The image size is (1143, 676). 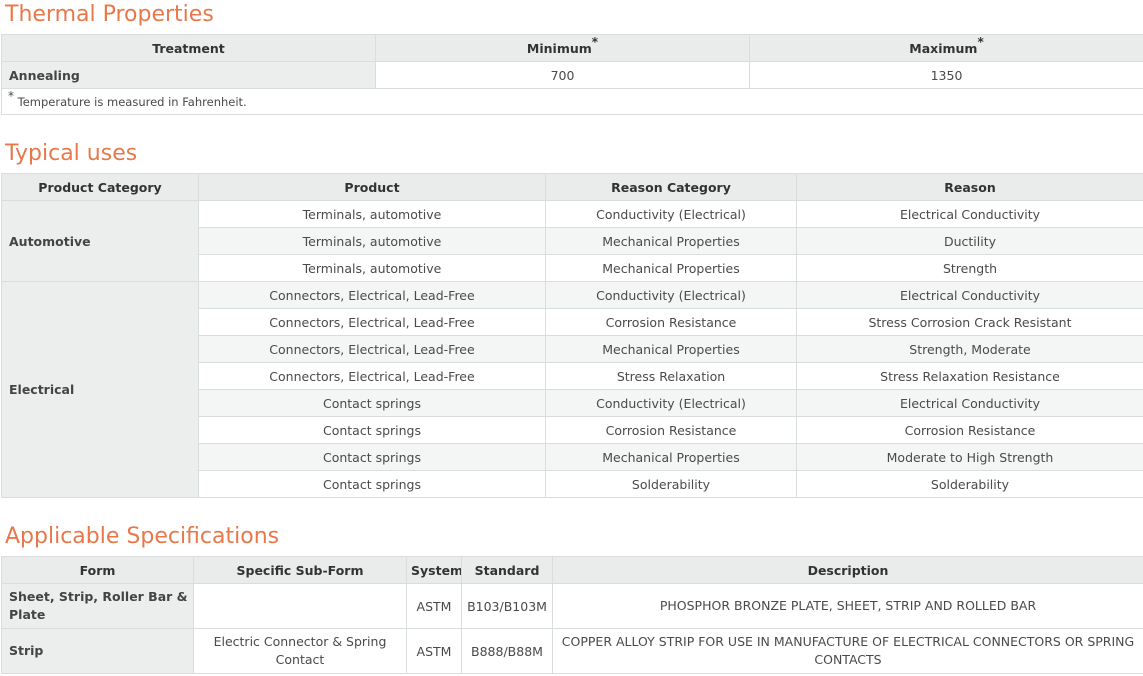 What do you see at coordinates (507, 606) in the screenshot?
I see `standard-cell: B103/B103M` at bounding box center [507, 606].